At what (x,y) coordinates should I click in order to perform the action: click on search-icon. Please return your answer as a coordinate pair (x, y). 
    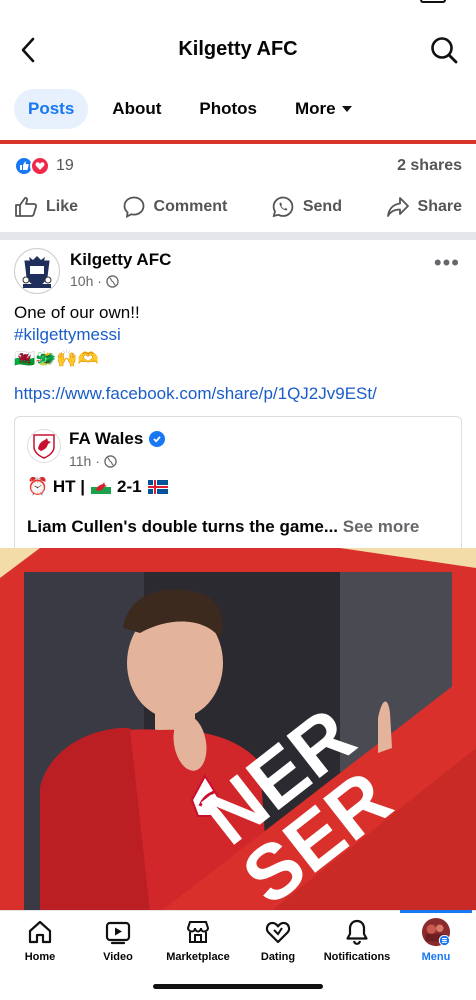
    Looking at the image, I should click on (444, 50).